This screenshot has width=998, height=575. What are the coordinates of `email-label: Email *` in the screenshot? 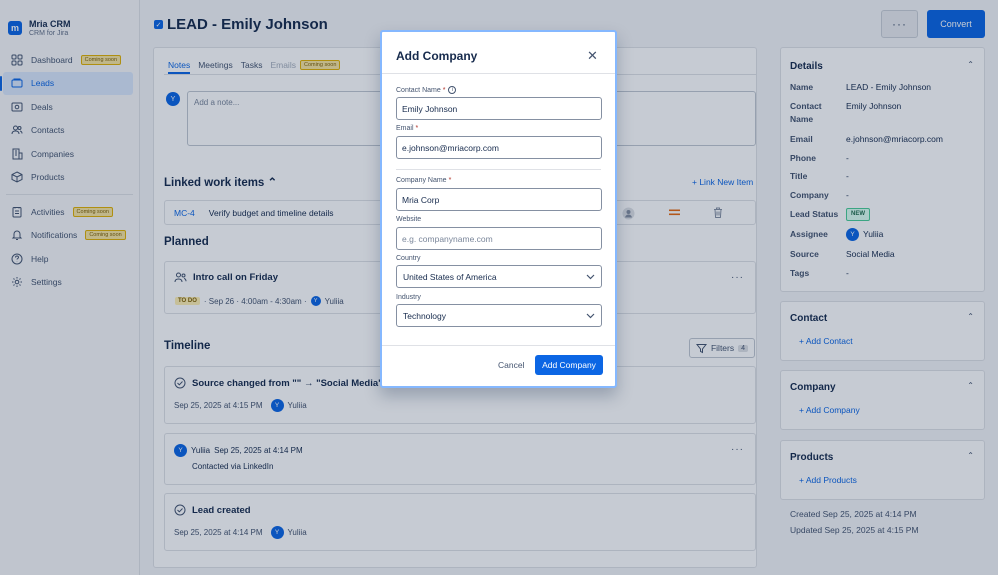 It's located at (407, 128).